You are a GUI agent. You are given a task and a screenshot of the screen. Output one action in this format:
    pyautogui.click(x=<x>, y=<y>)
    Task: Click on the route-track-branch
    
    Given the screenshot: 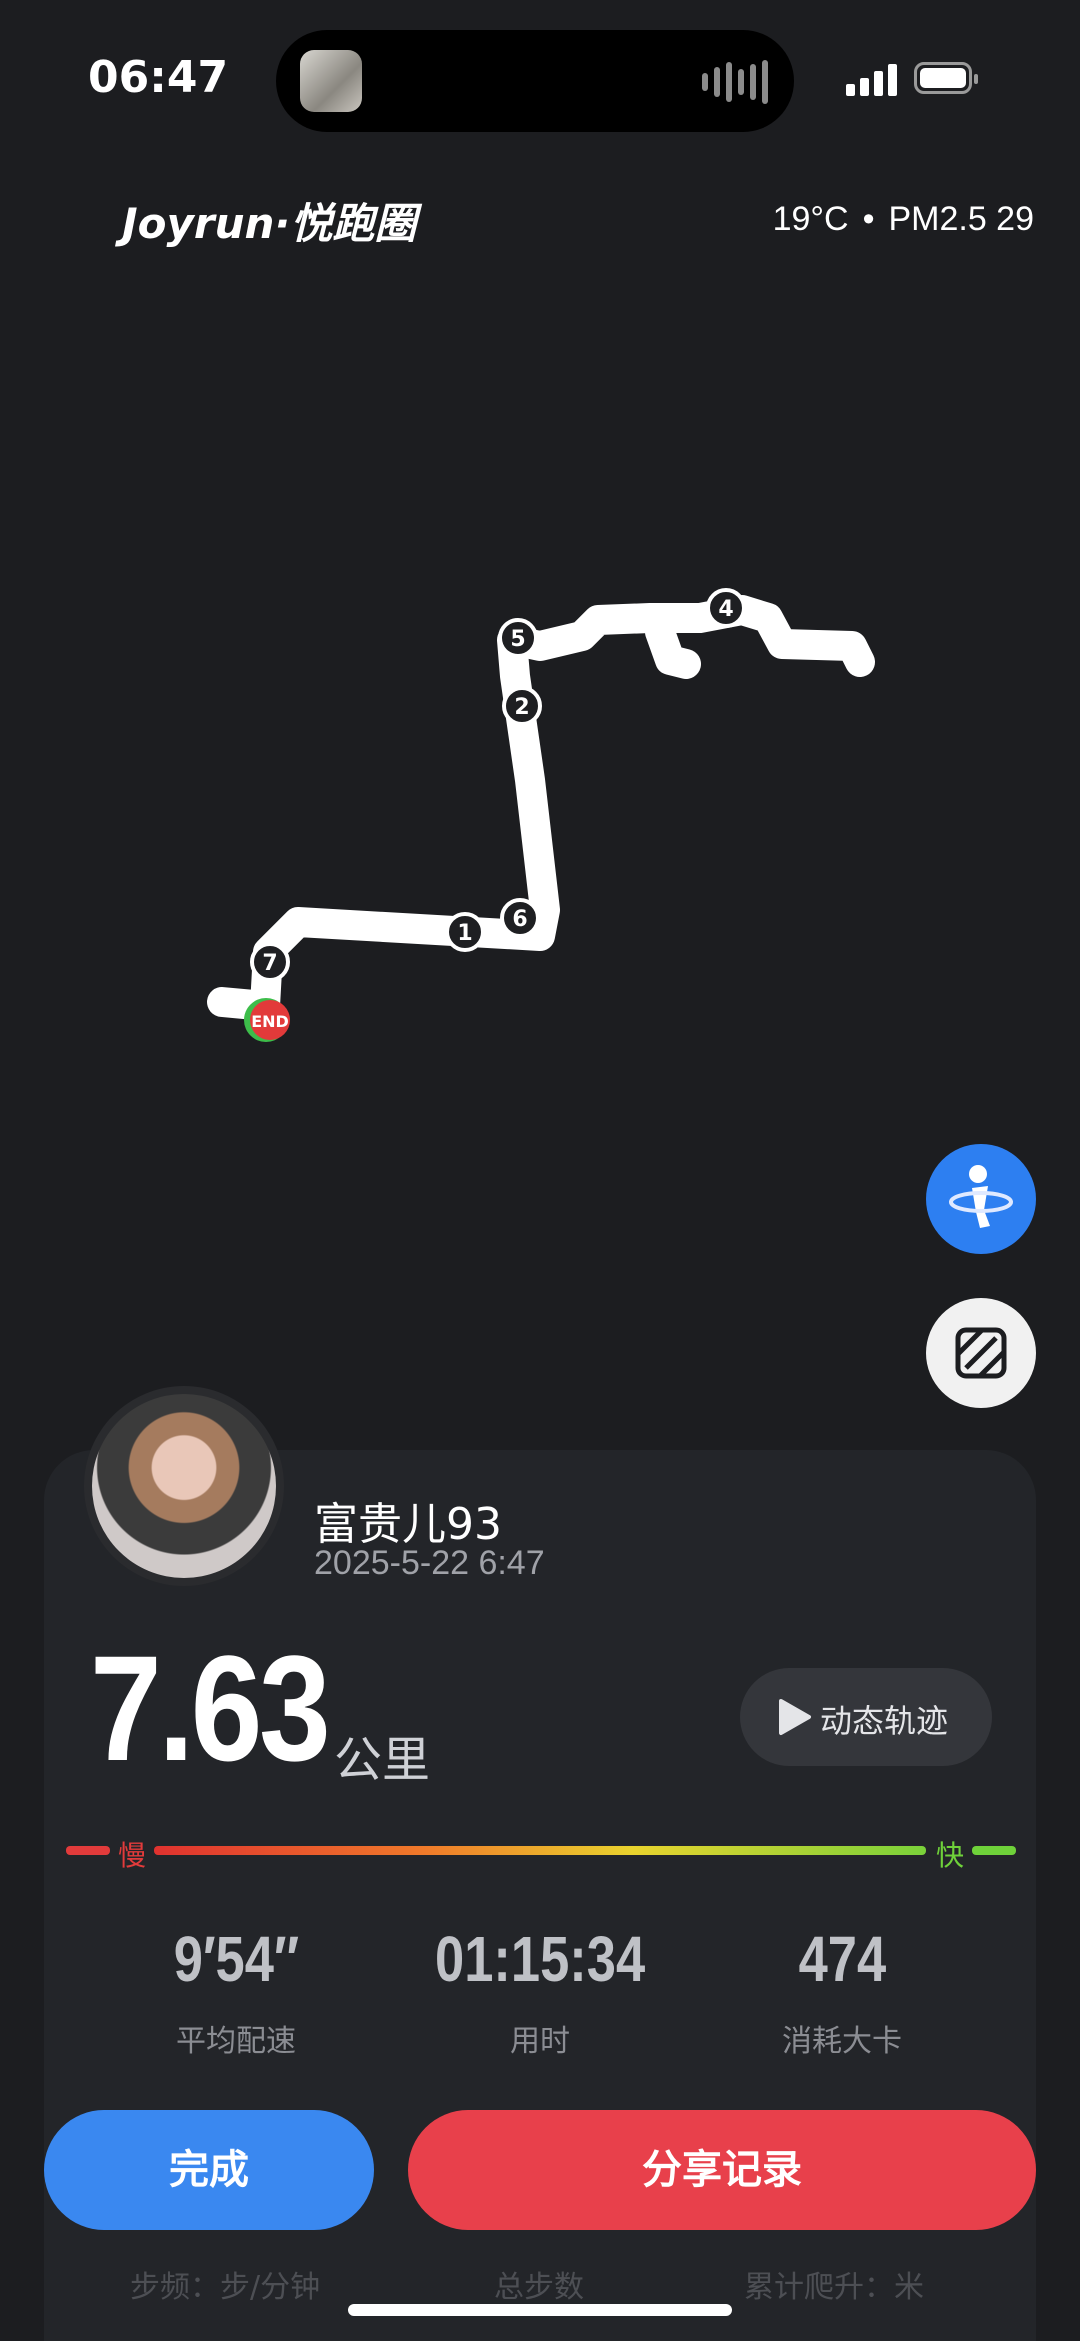 What is the action you would take?
    pyautogui.click(x=673, y=648)
    